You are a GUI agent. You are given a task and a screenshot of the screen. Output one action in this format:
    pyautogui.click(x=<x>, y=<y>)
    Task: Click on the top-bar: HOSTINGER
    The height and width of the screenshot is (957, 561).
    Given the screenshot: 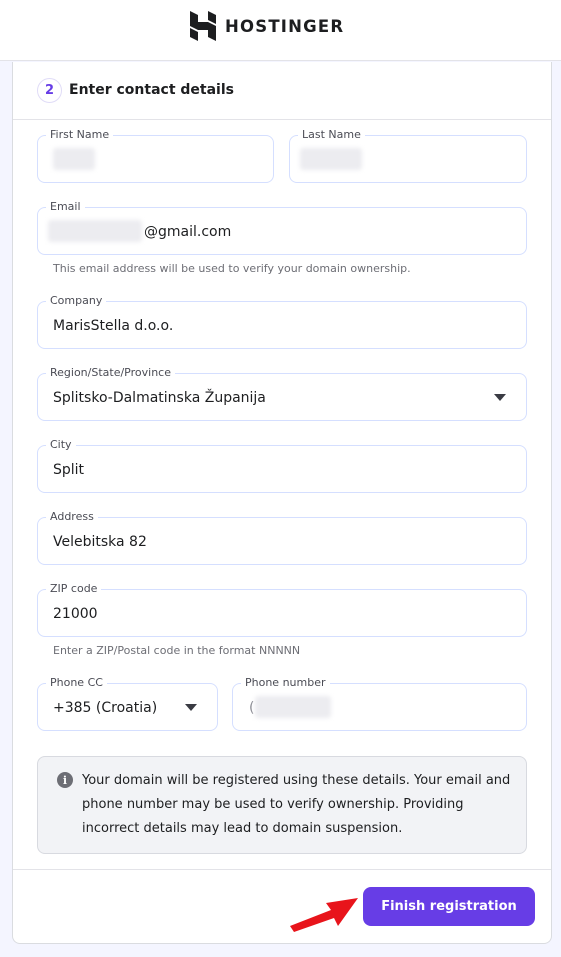 What is the action you would take?
    pyautogui.click(x=280, y=30)
    